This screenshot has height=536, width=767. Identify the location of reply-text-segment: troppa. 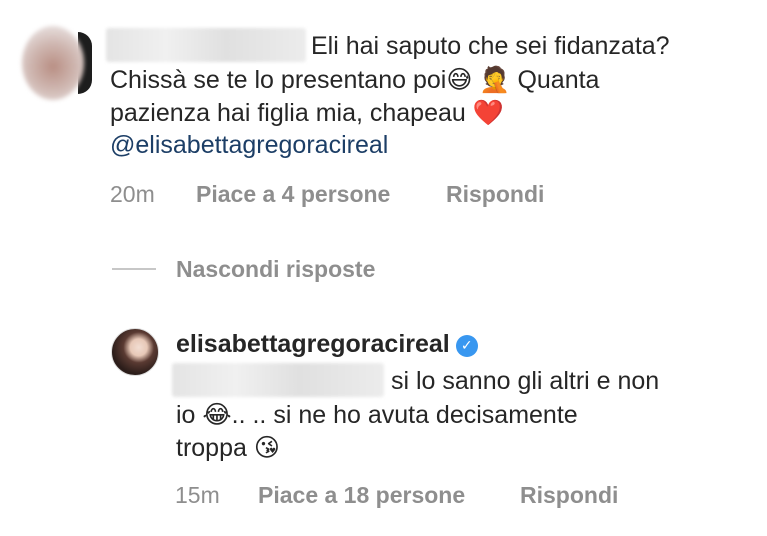
(211, 448).